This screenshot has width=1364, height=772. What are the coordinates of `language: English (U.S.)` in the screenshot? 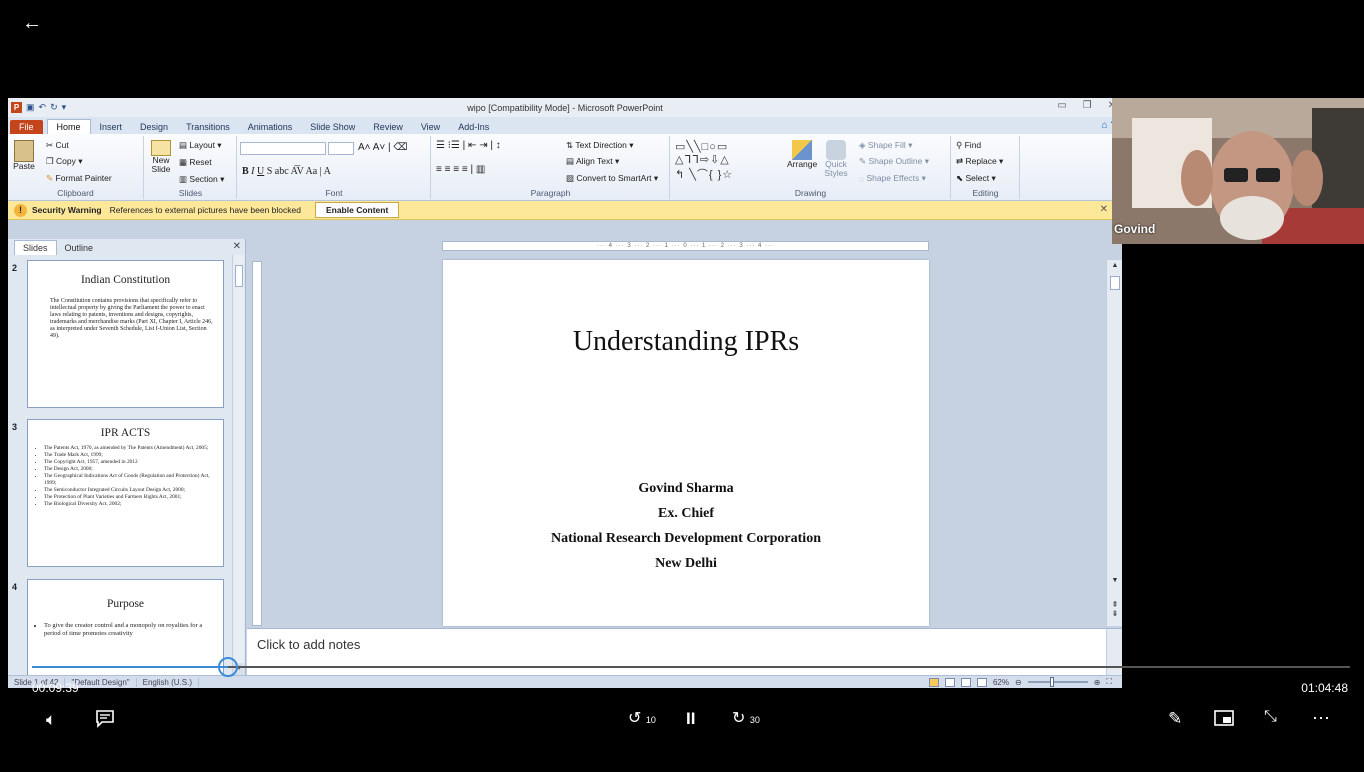 It's located at (168, 682).